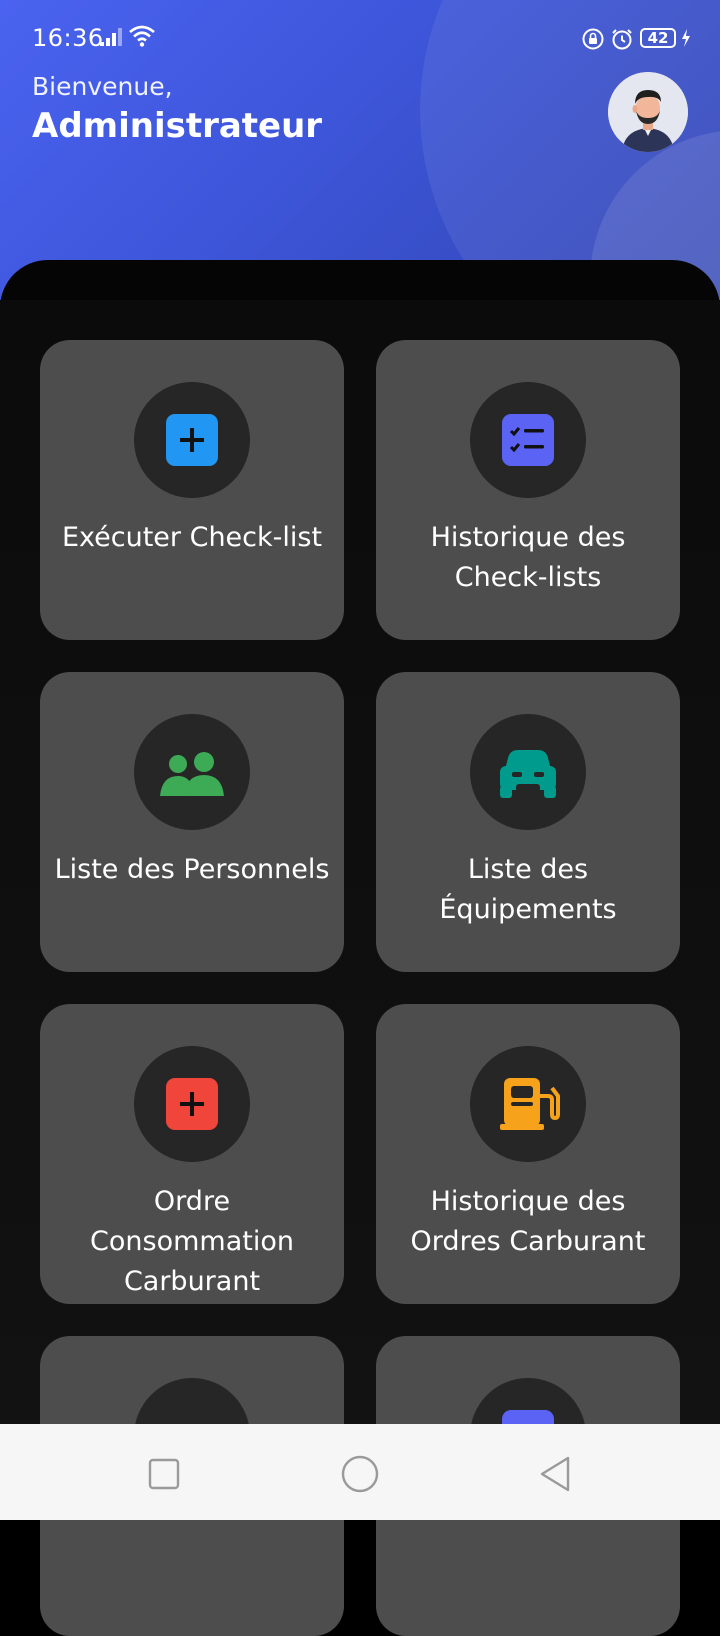  I want to click on system-nav-bar, so click(360, 1472).